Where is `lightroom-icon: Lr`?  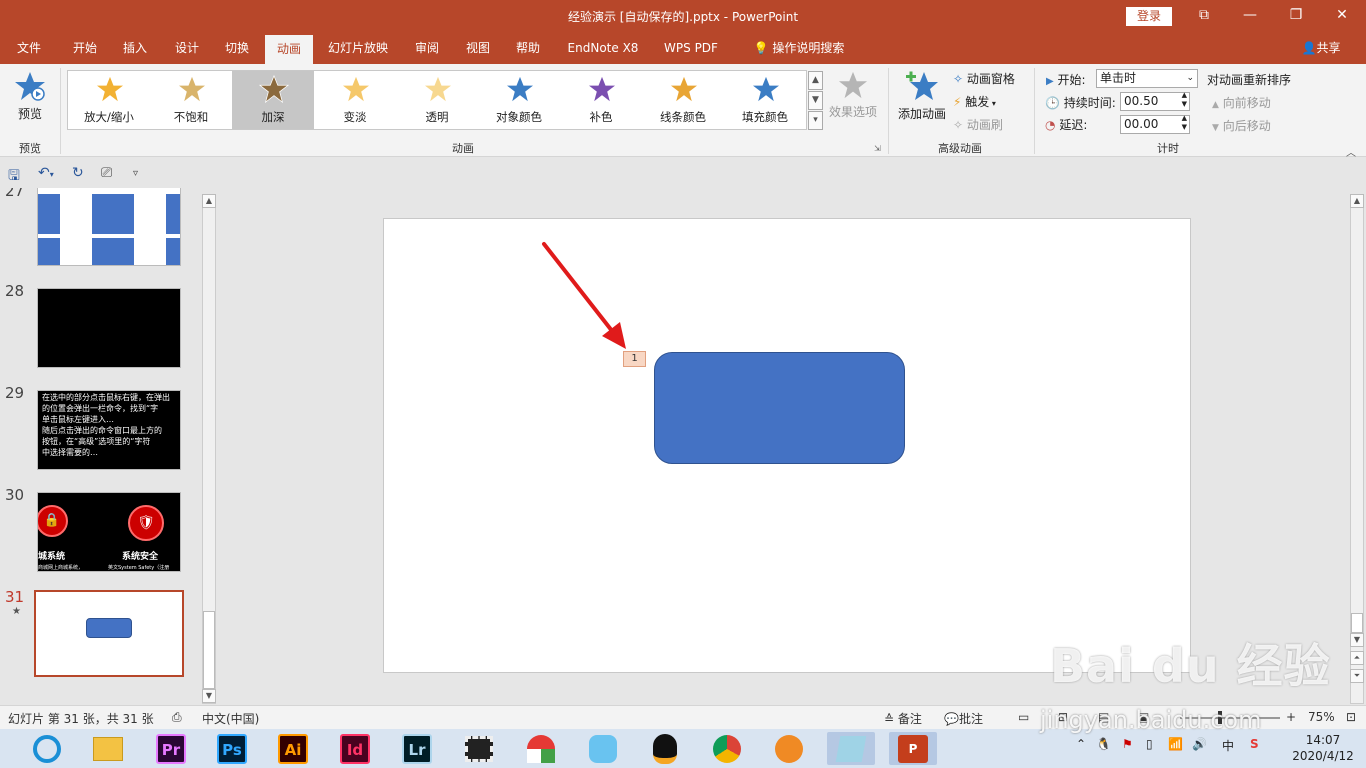
lightroom-icon: Lr is located at coordinates (417, 748).